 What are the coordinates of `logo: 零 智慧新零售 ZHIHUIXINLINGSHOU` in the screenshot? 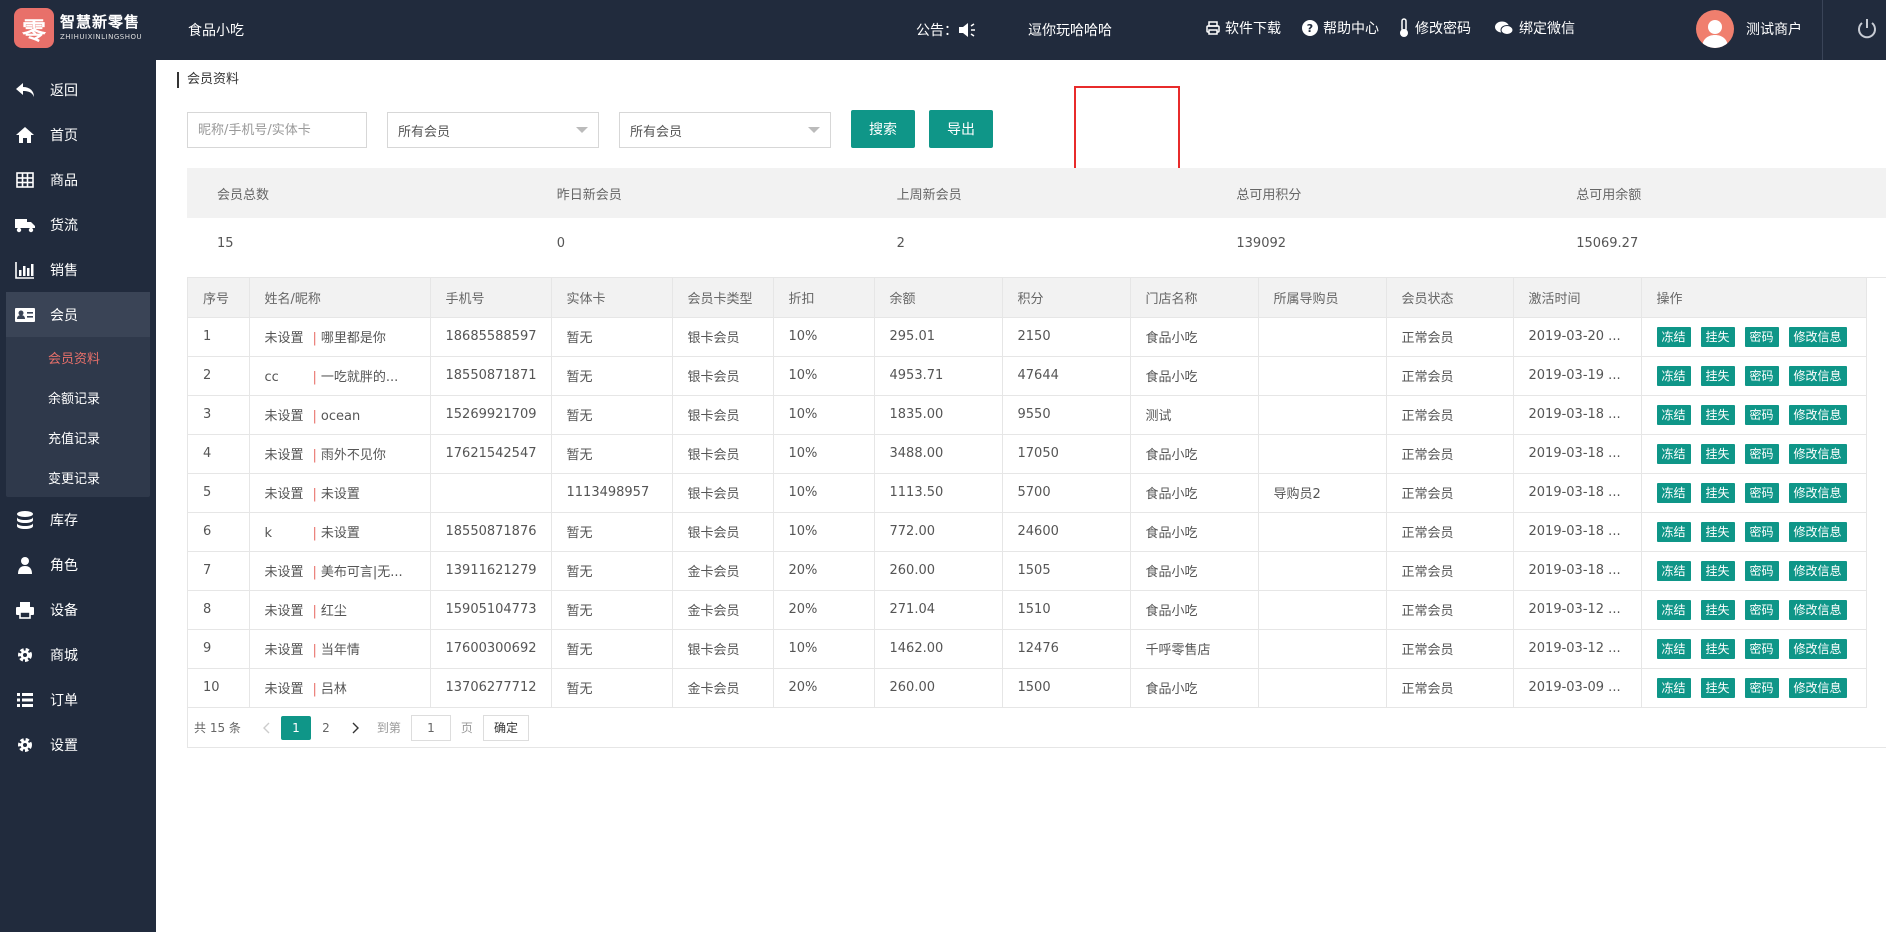 It's located at (78, 28).